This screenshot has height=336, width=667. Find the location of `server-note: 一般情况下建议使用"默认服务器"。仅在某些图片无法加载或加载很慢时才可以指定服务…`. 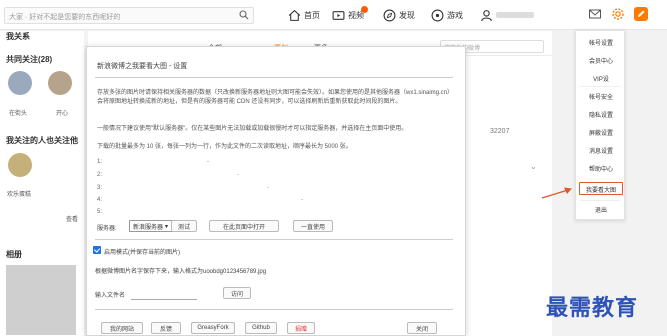

server-note: 一般情况下建议使用"默认服务器"。仅在某些图片无法加载或加载很慢时才可以指定服务… is located at coordinates (252, 129).